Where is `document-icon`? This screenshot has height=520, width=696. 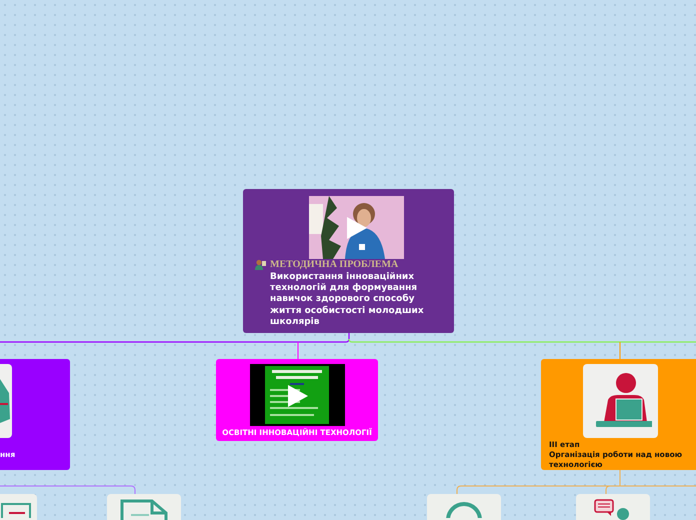
document-icon is located at coordinates (144, 509).